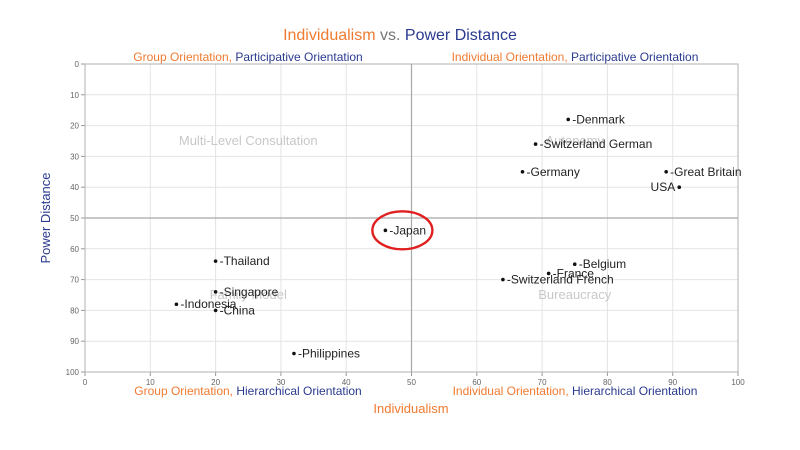  What do you see at coordinates (74, 249) in the screenshot?
I see `y-tick-label: 60` at bounding box center [74, 249].